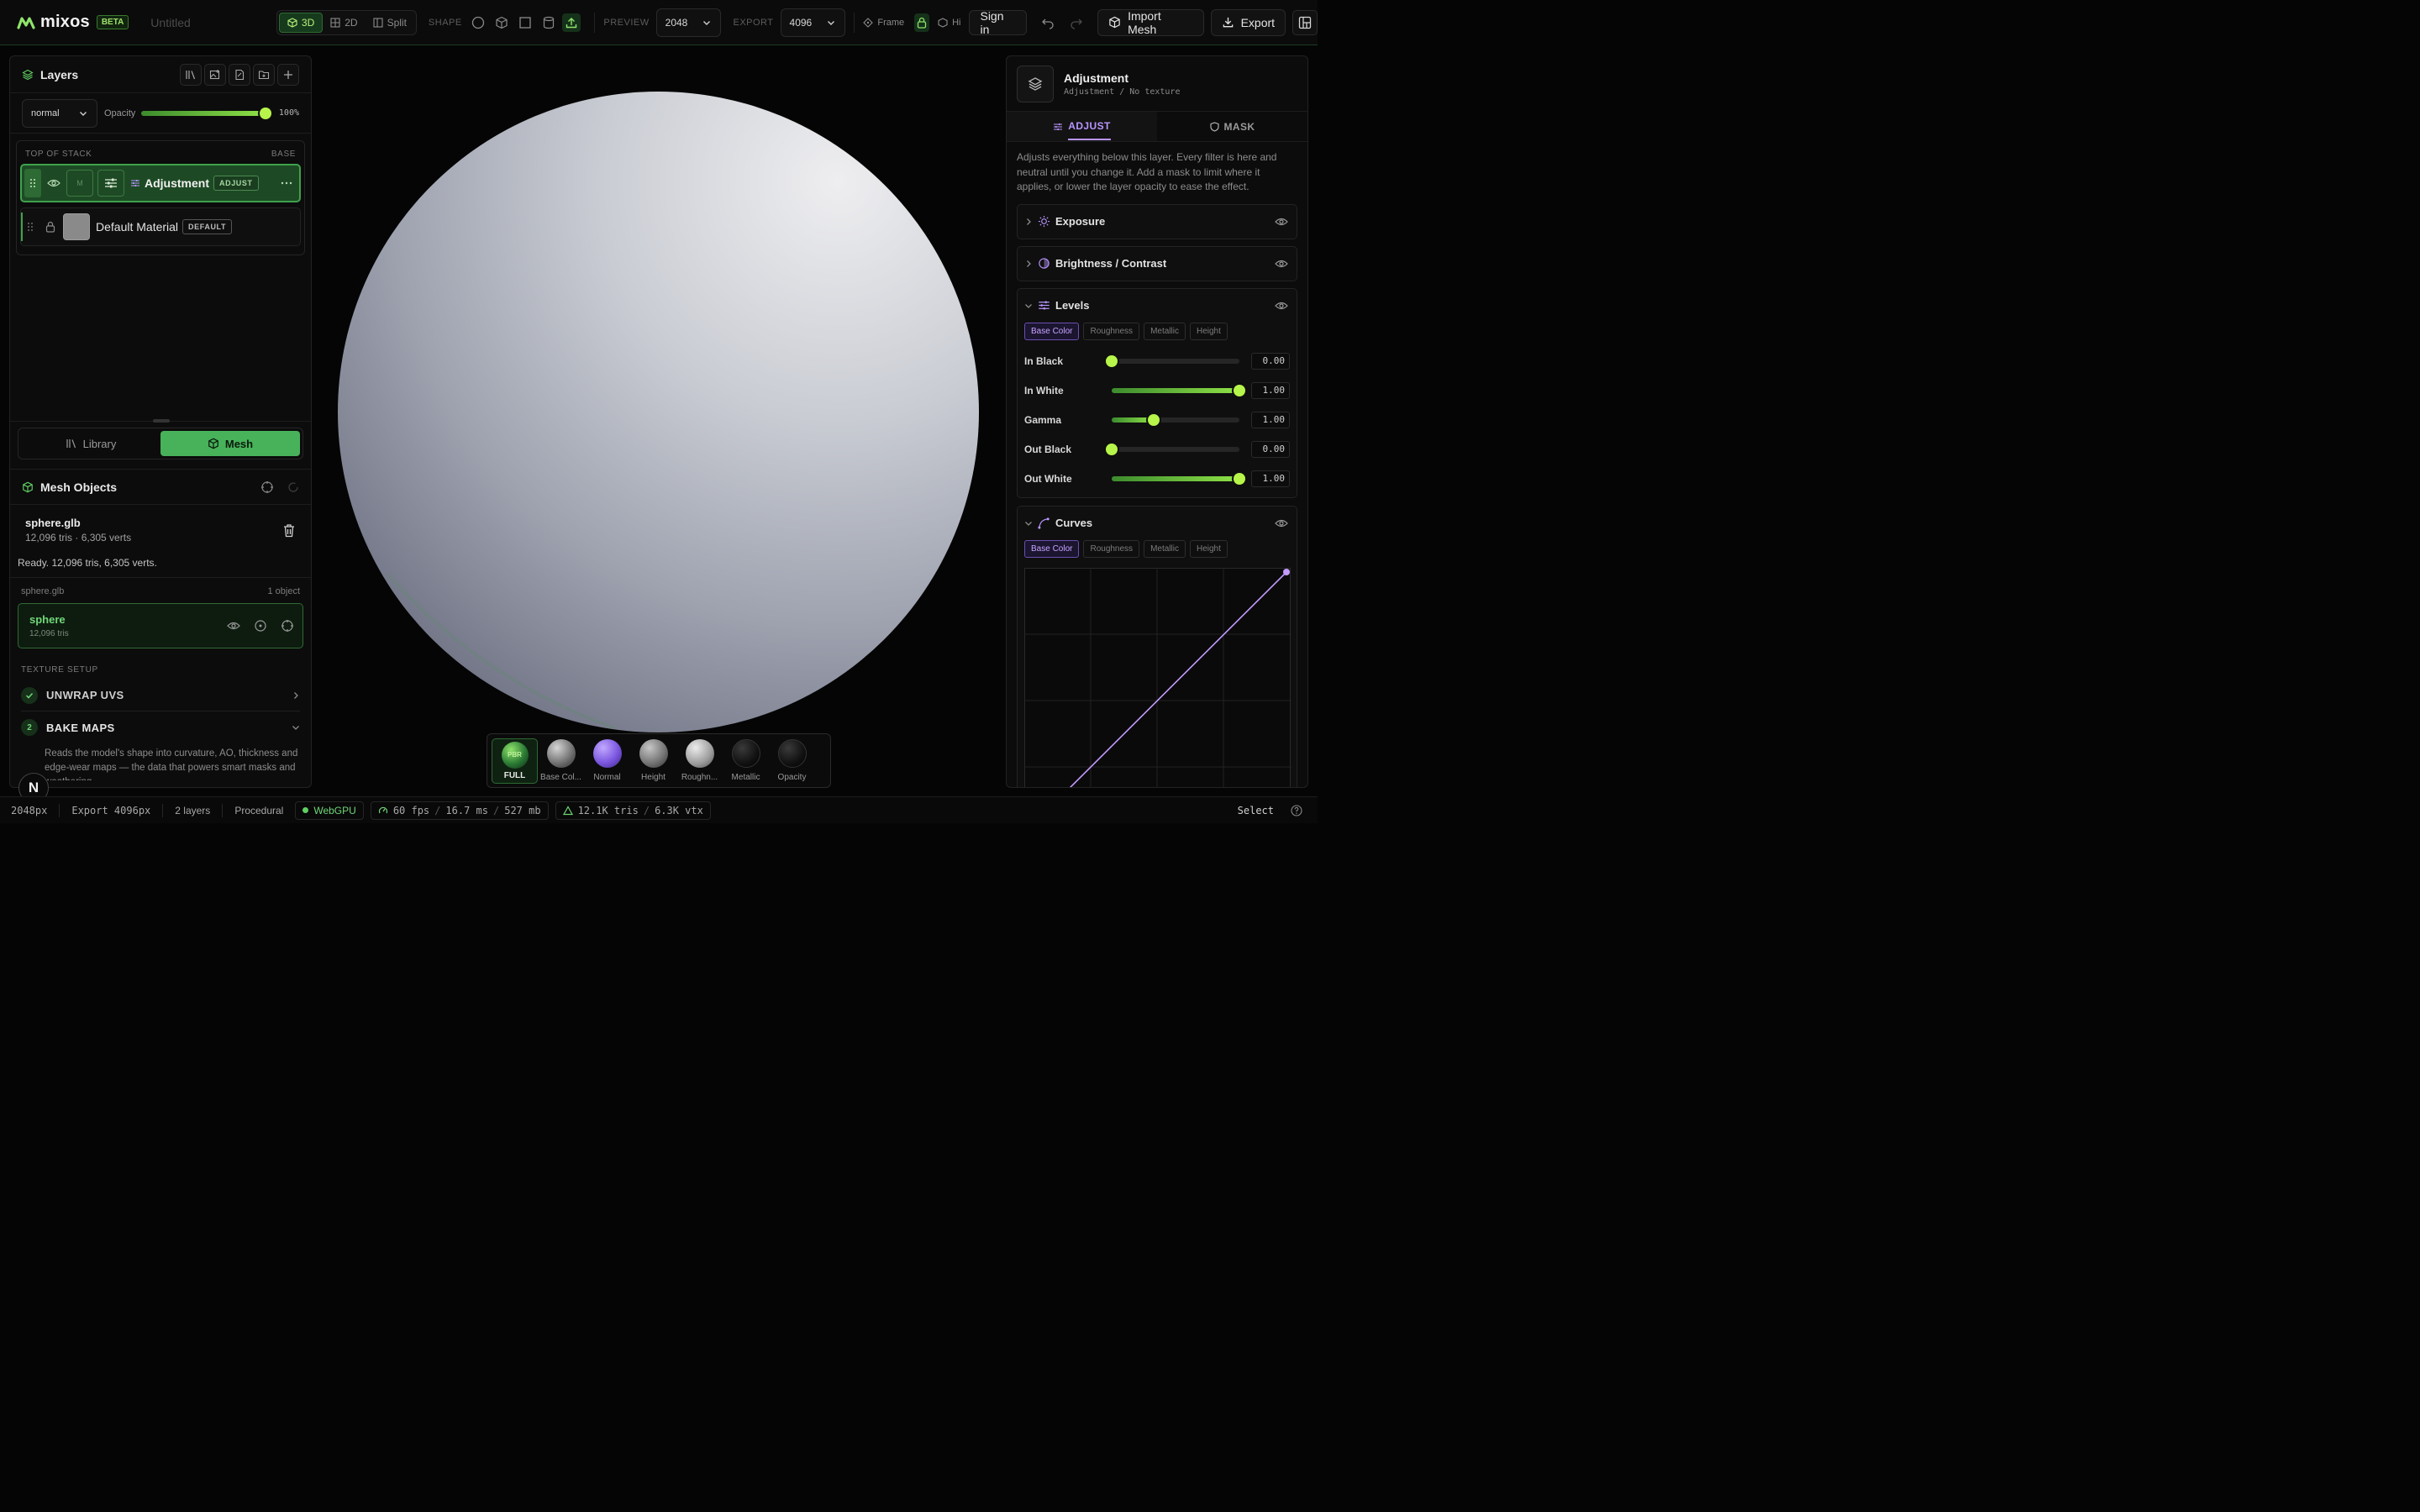  Describe the element at coordinates (177, 183) in the screenshot. I see `layer-name: Adjustment` at that location.